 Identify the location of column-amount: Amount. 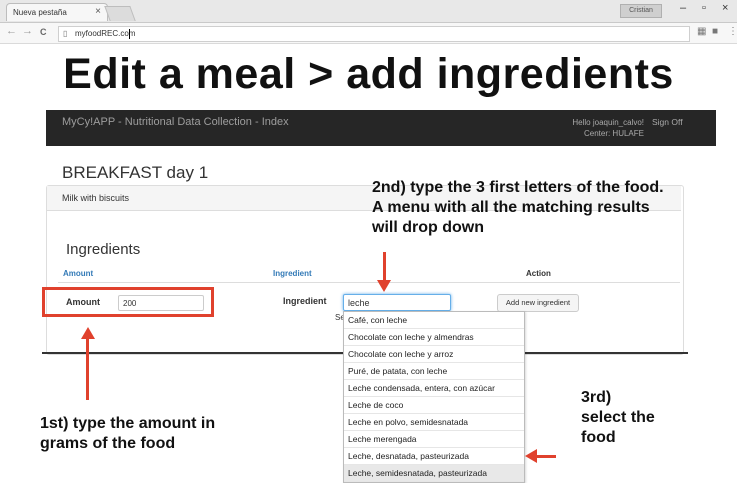
(78, 273).